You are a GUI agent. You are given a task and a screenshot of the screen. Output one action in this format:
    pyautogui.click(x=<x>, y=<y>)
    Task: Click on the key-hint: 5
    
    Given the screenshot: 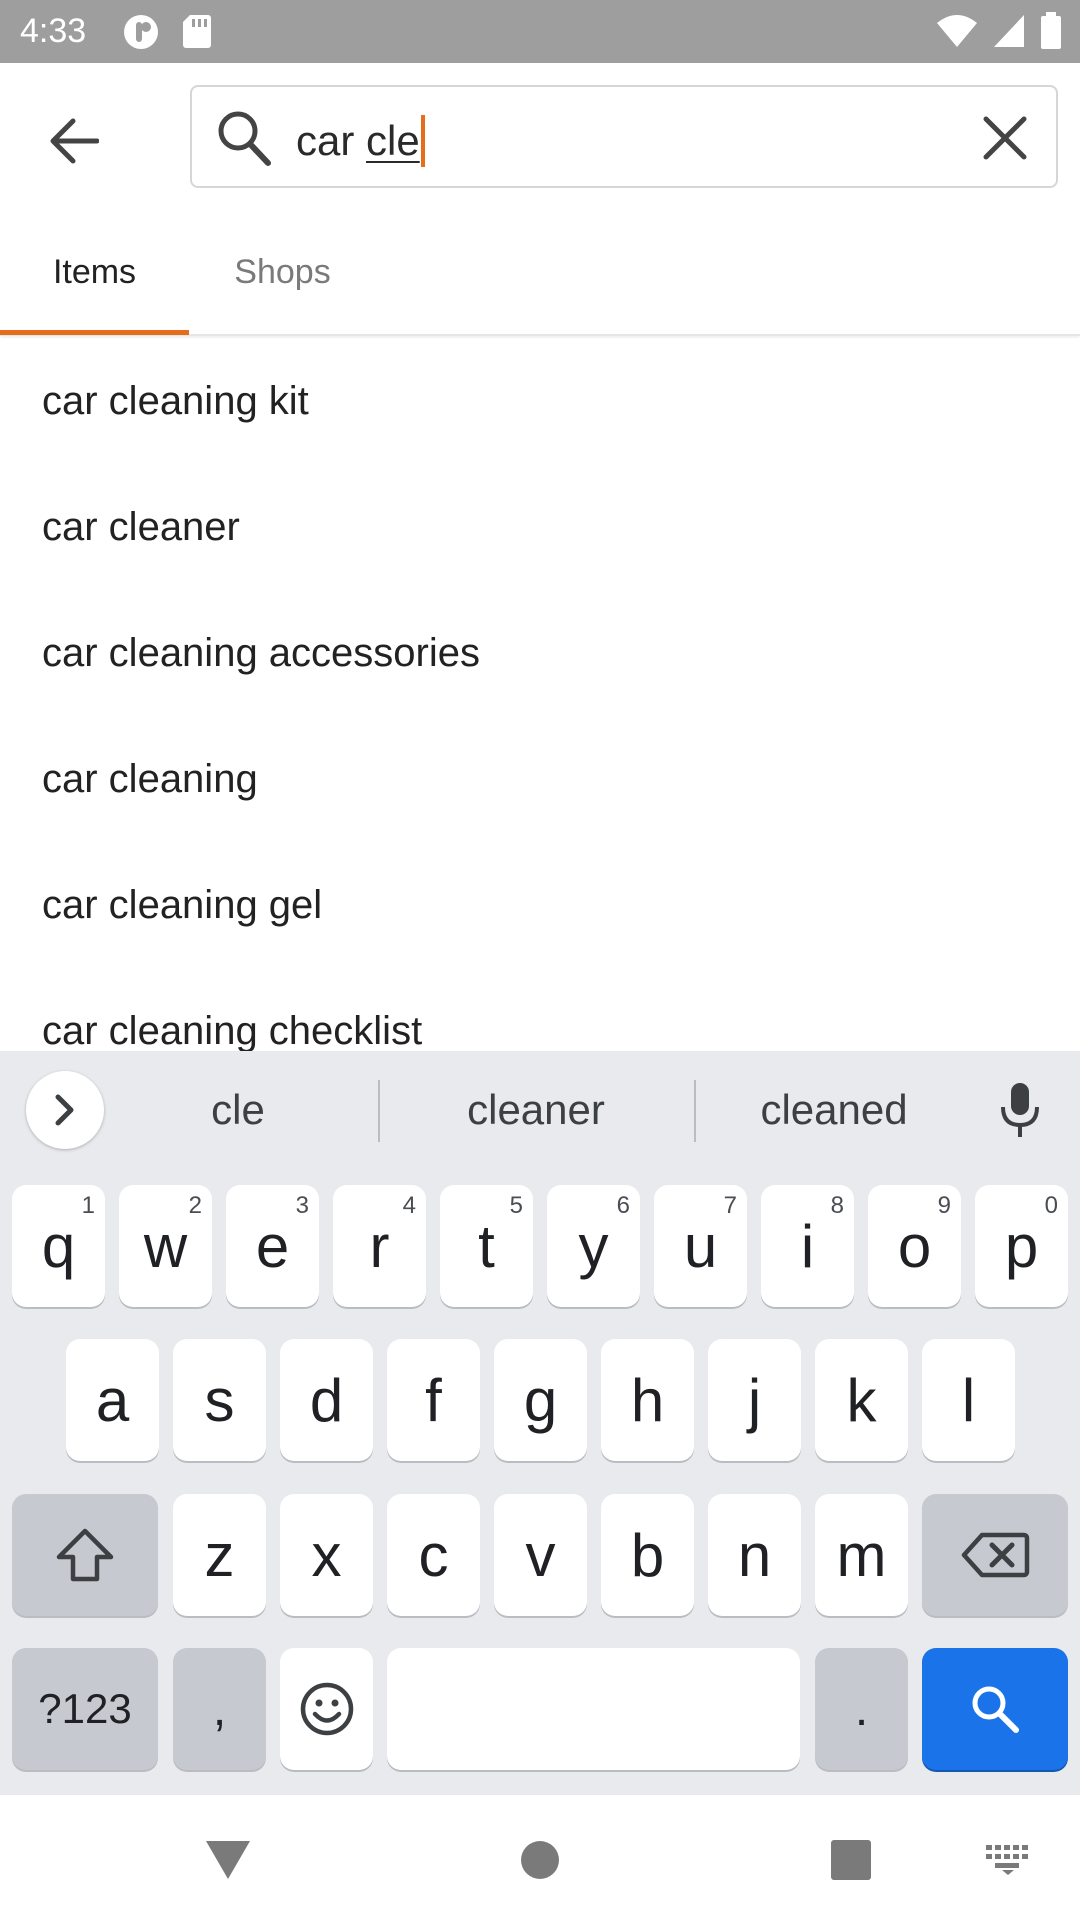 What is the action you would take?
    pyautogui.click(x=516, y=1205)
    